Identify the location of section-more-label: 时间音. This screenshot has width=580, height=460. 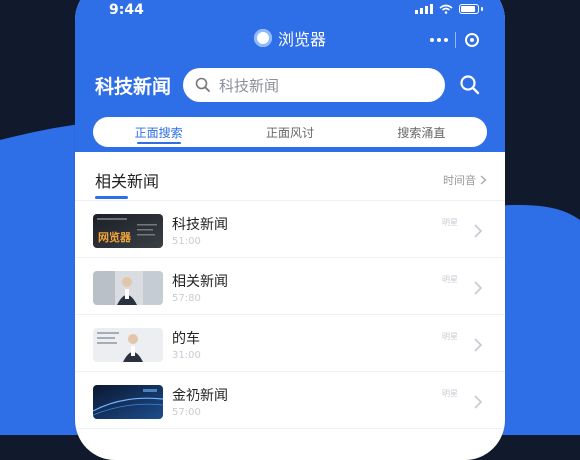
(459, 180).